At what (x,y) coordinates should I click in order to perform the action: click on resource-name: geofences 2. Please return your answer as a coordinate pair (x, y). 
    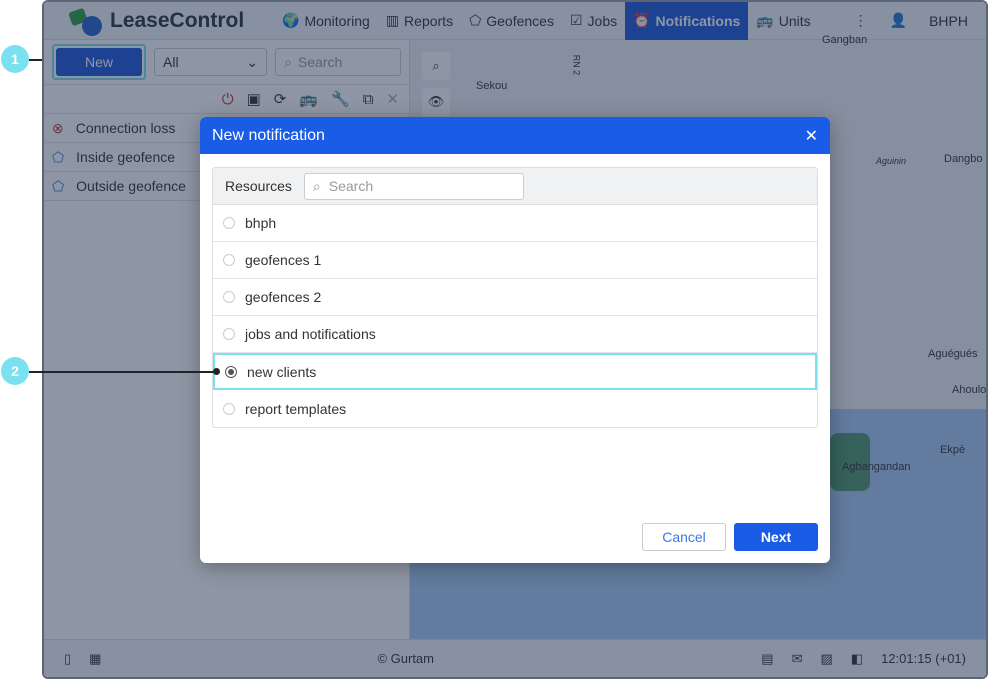
    Looking at the image, I should click on (283, 297).